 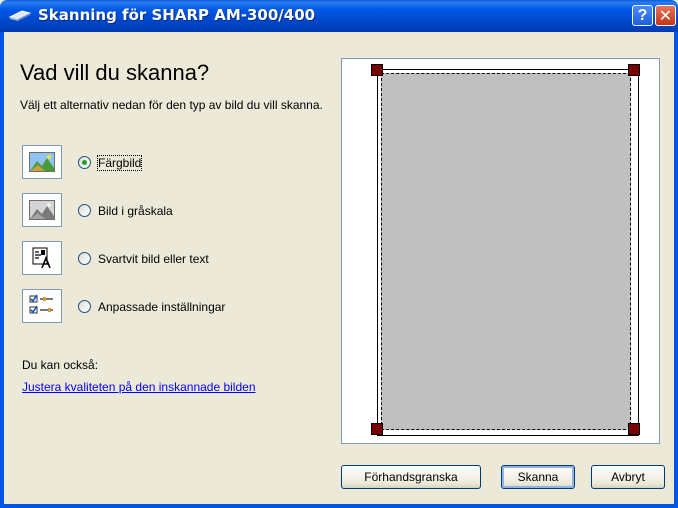 I want to click on window-frame-bottom, so click(x=339, y=506).